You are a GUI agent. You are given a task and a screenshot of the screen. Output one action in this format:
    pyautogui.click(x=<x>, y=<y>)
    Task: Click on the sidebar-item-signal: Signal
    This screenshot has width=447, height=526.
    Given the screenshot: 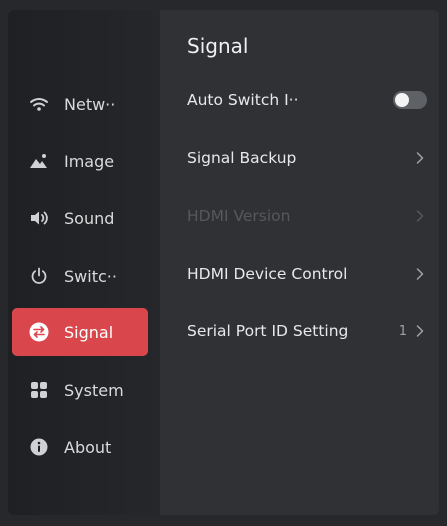 What is the action you would take?
    pyautogui.click(x=80, y=332)
    